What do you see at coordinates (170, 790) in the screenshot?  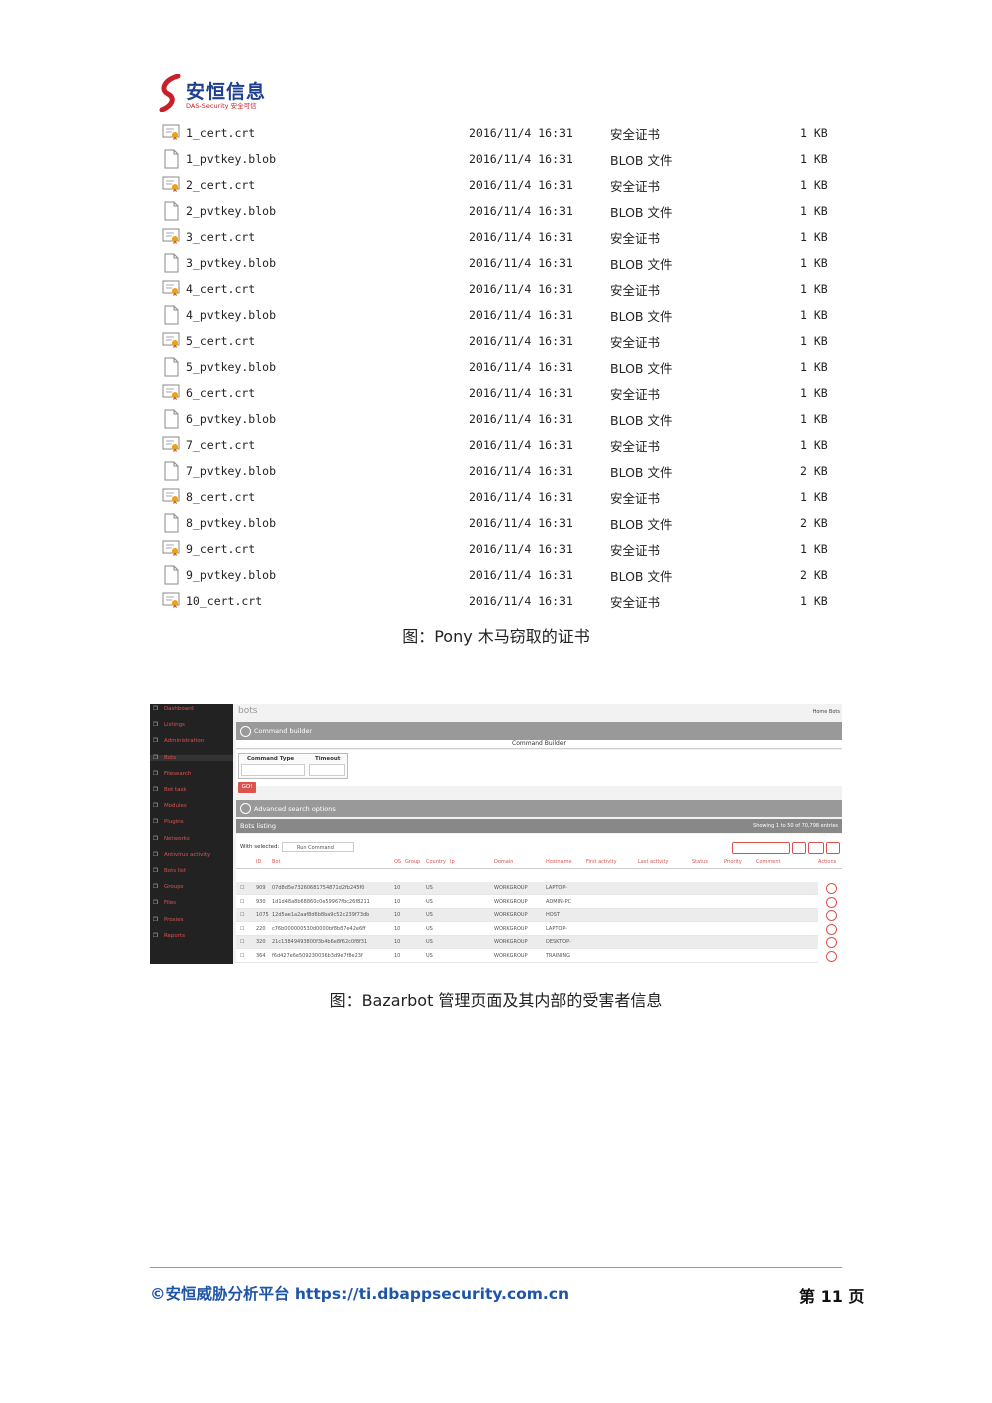 I see `sidebar-item: ❐ Bot task` at bounding box center [170, 790].